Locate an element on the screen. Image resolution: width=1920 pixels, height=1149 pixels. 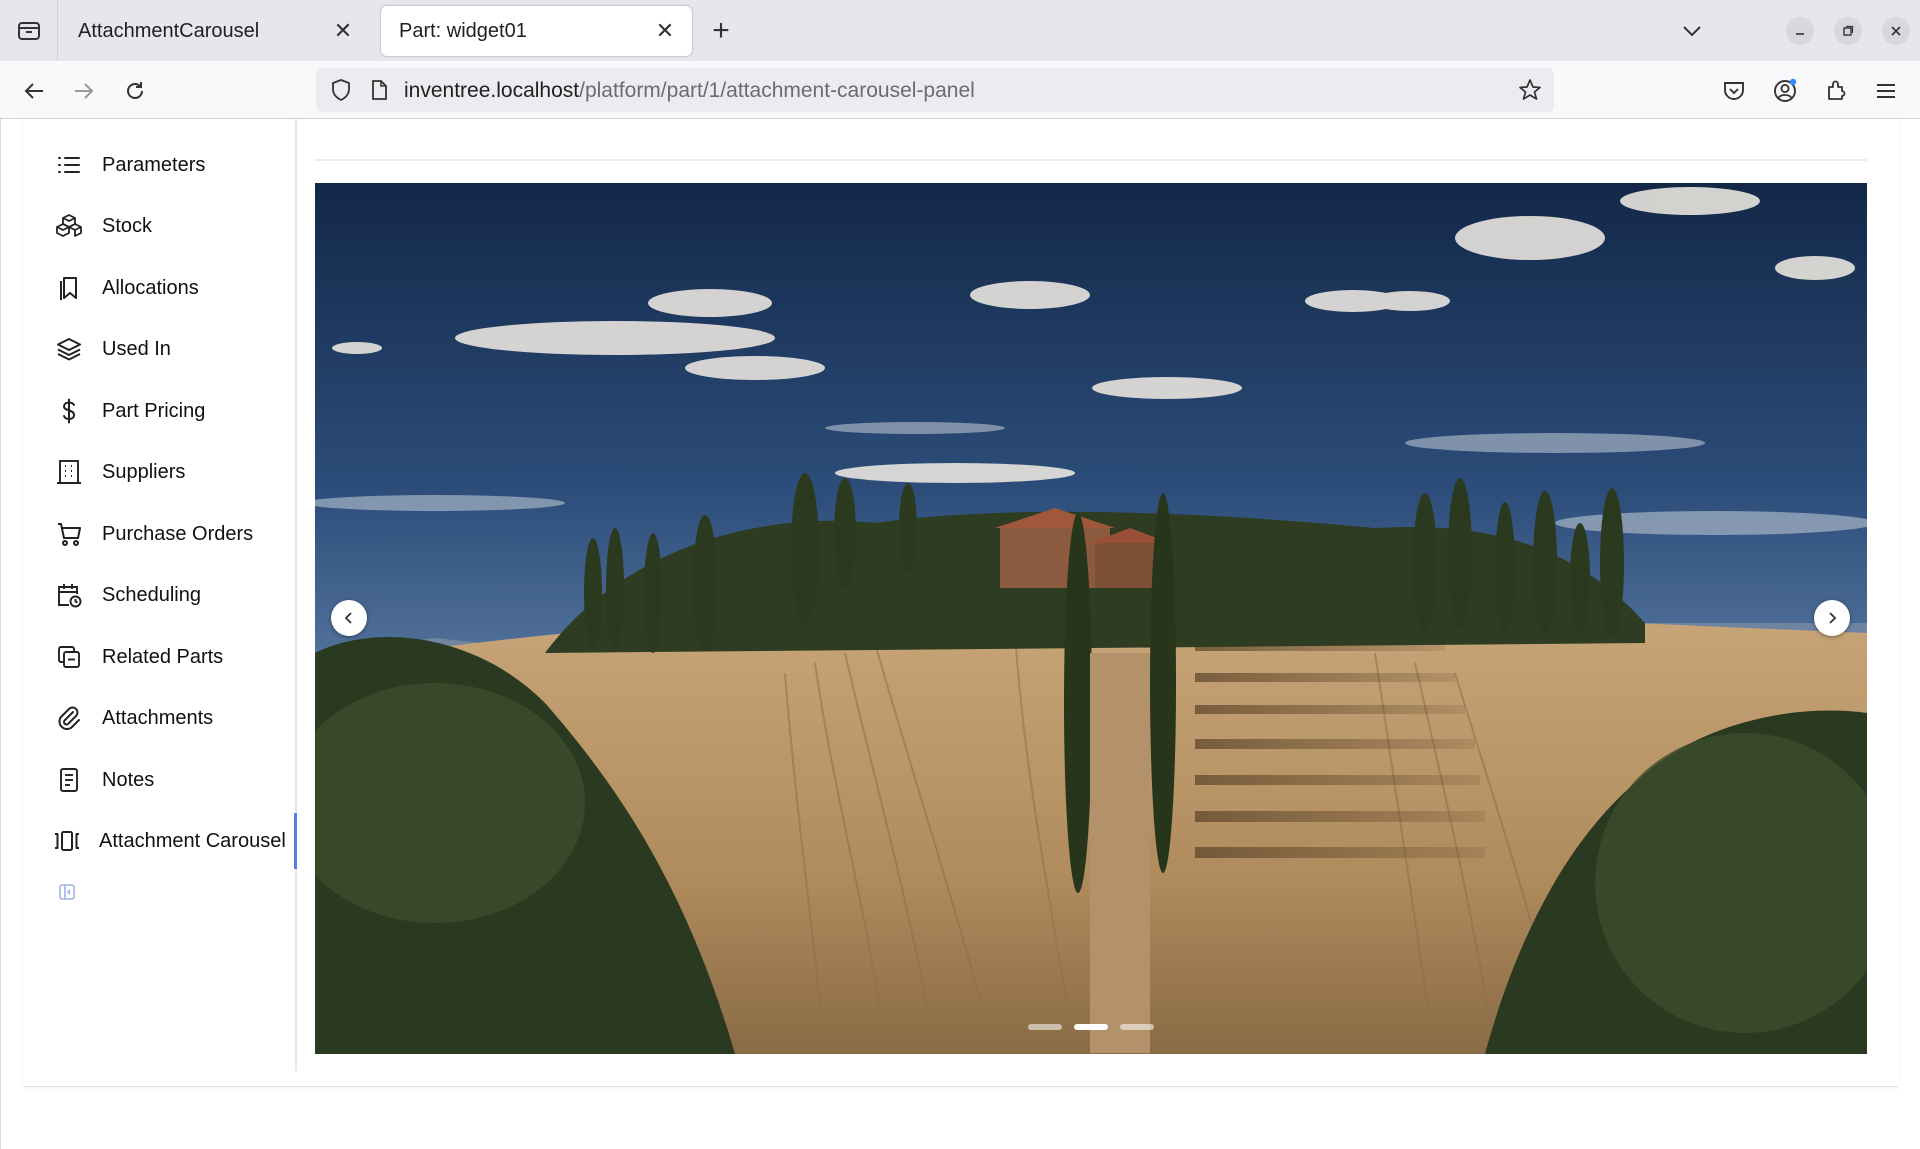
sidebar-item-allocations: Allocations is located at coordinates (160, 288).